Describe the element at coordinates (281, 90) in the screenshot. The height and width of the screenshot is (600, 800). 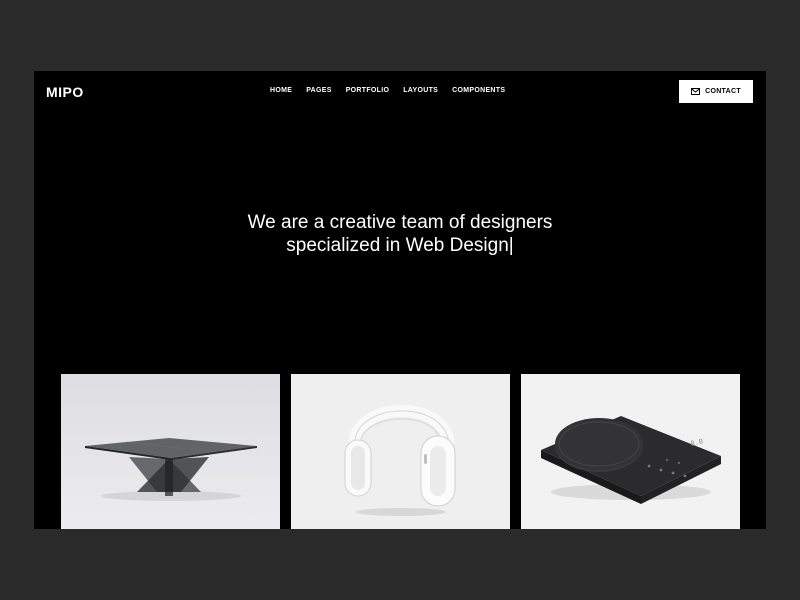
I see `nav-item-home: HOME` at that location.